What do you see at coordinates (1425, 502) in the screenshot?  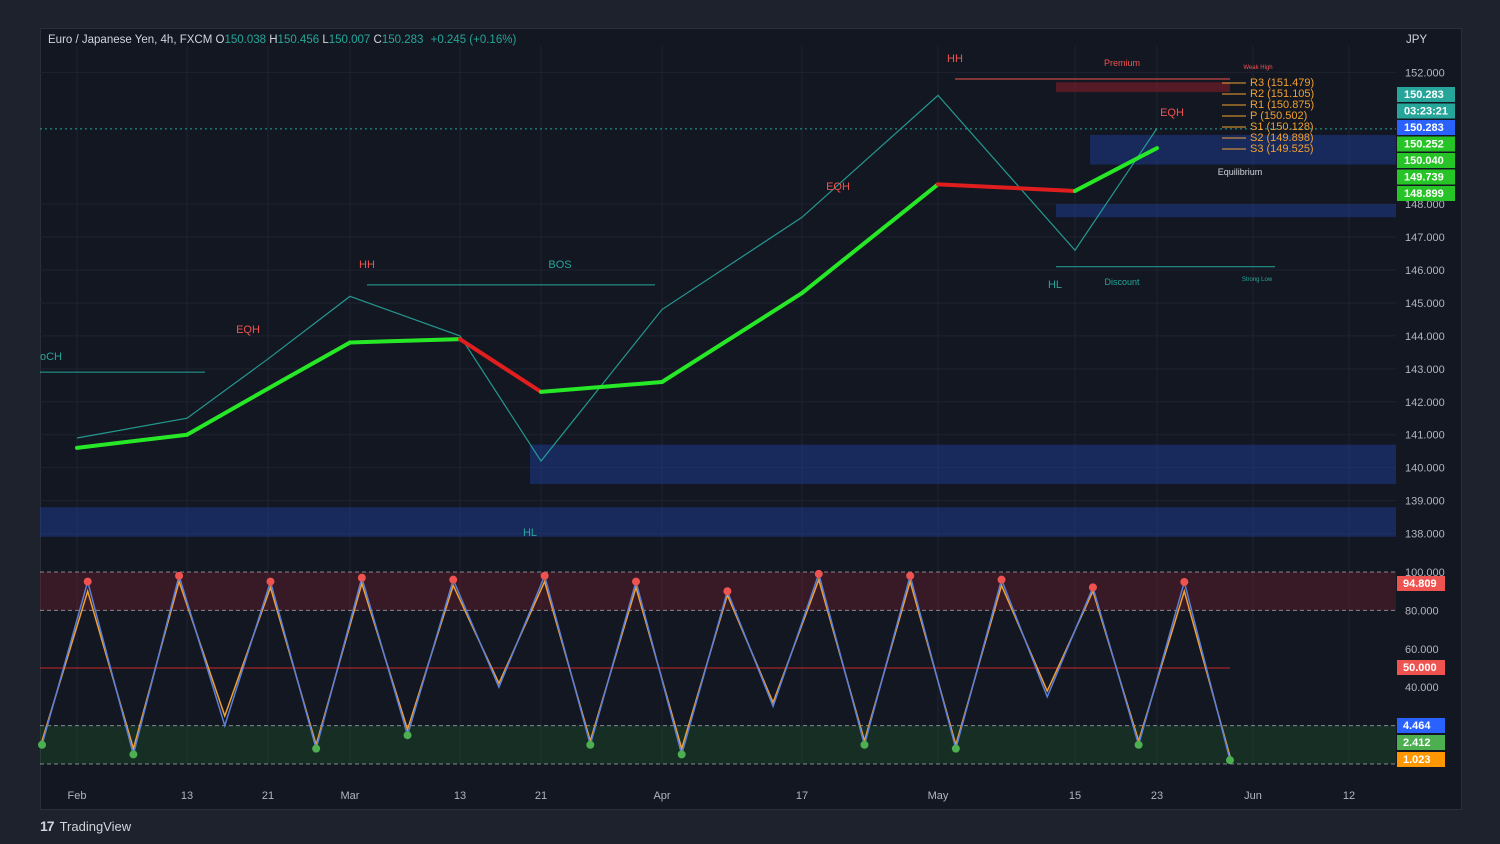 I see `price-axis-tick: 139.000` at bounding box center [1425, 502].